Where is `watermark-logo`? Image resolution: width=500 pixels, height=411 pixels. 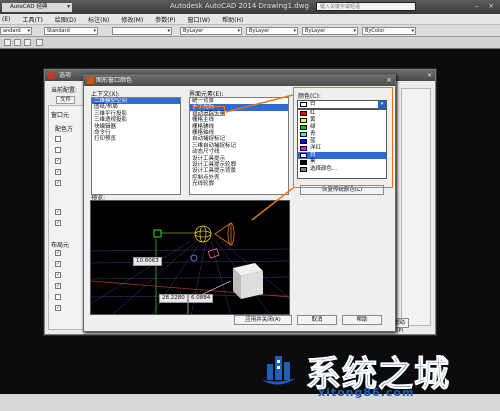
watermark-logo is located at coordinates (279, 370).